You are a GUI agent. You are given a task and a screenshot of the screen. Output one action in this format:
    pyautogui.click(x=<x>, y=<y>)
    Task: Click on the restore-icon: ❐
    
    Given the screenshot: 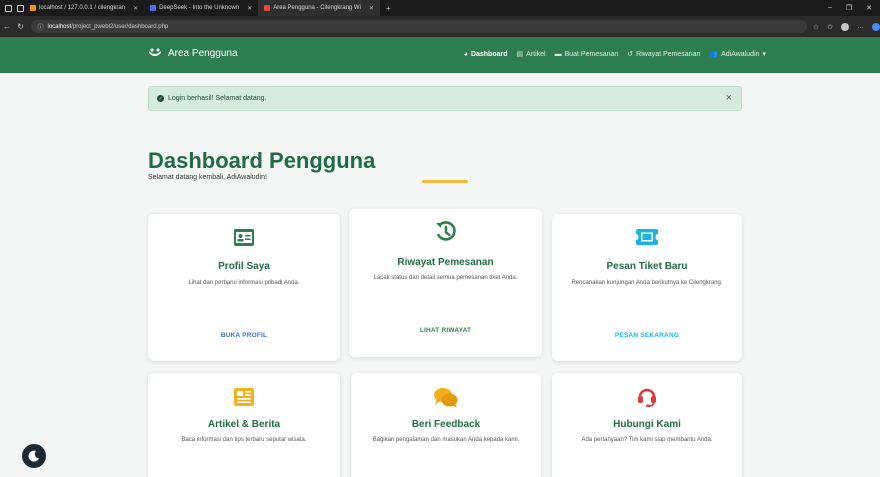 What is the action you would take?
    pyautogui.click(x=849, y=8)
    